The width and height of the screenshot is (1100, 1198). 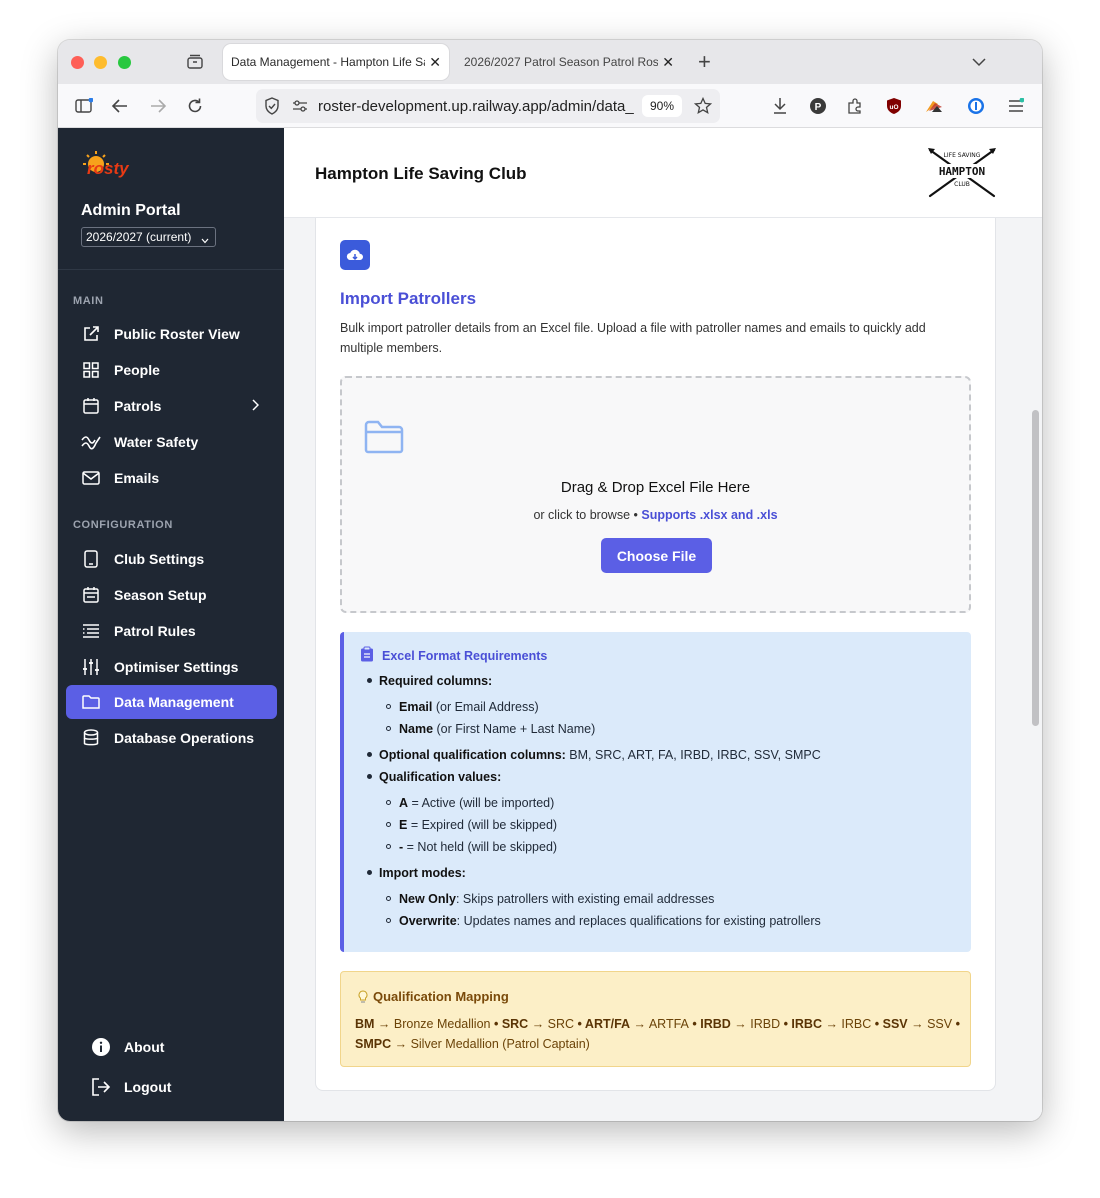 I want to click on sidebar-item-season-setup: Season Setup, so click(x=171, y=595).